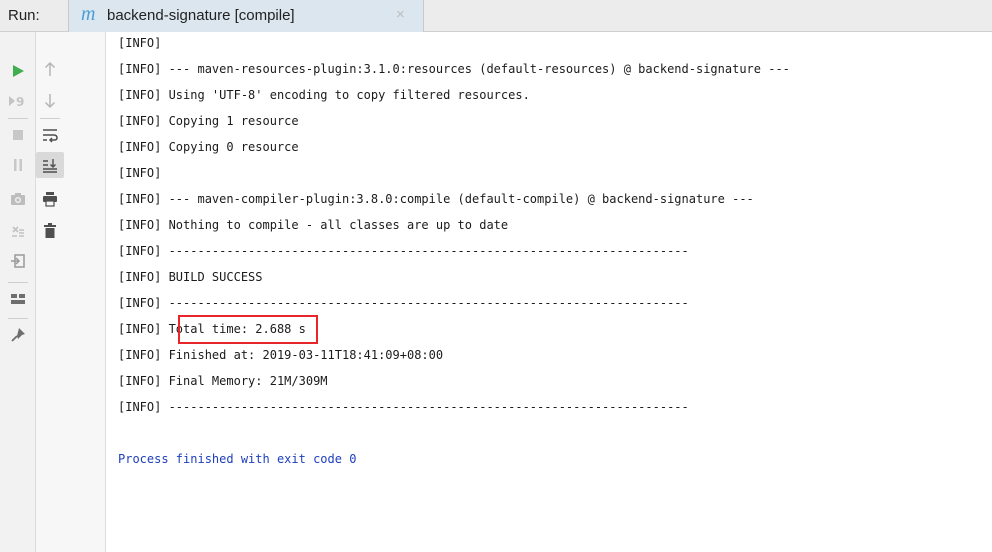  Describe the element at coordinates (50, 231) in the screenshot. I see `trash-icon` at that location.